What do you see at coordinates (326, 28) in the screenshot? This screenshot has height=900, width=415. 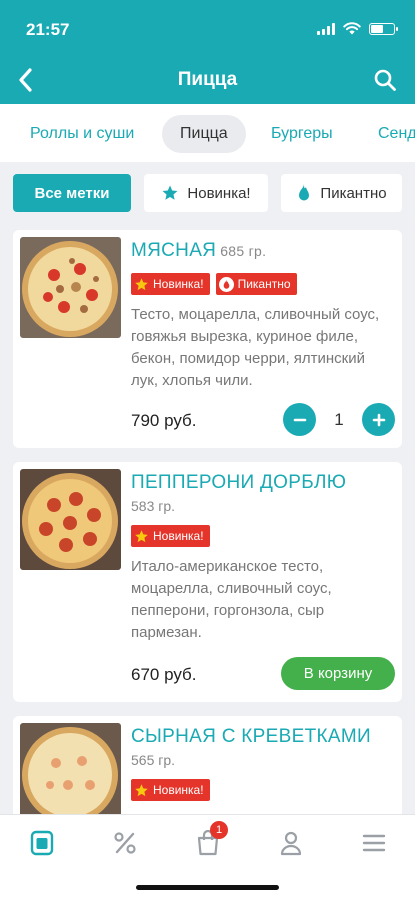 I see `signal-icon` at bounding box center [326, 28].